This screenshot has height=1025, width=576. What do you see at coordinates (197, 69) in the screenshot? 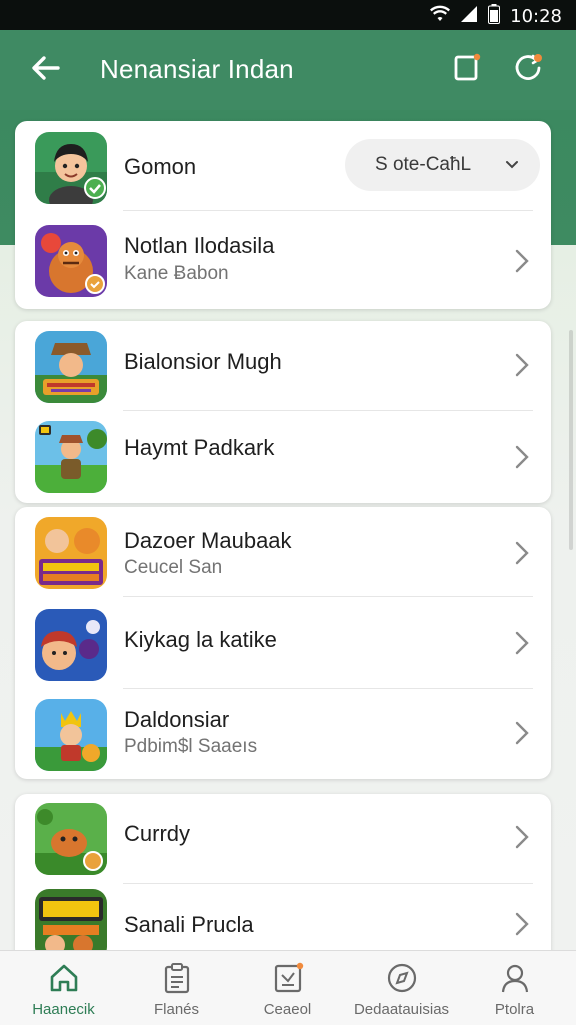
I see `page-title: Nenansiar Indan` at bounding box center [197, 69].